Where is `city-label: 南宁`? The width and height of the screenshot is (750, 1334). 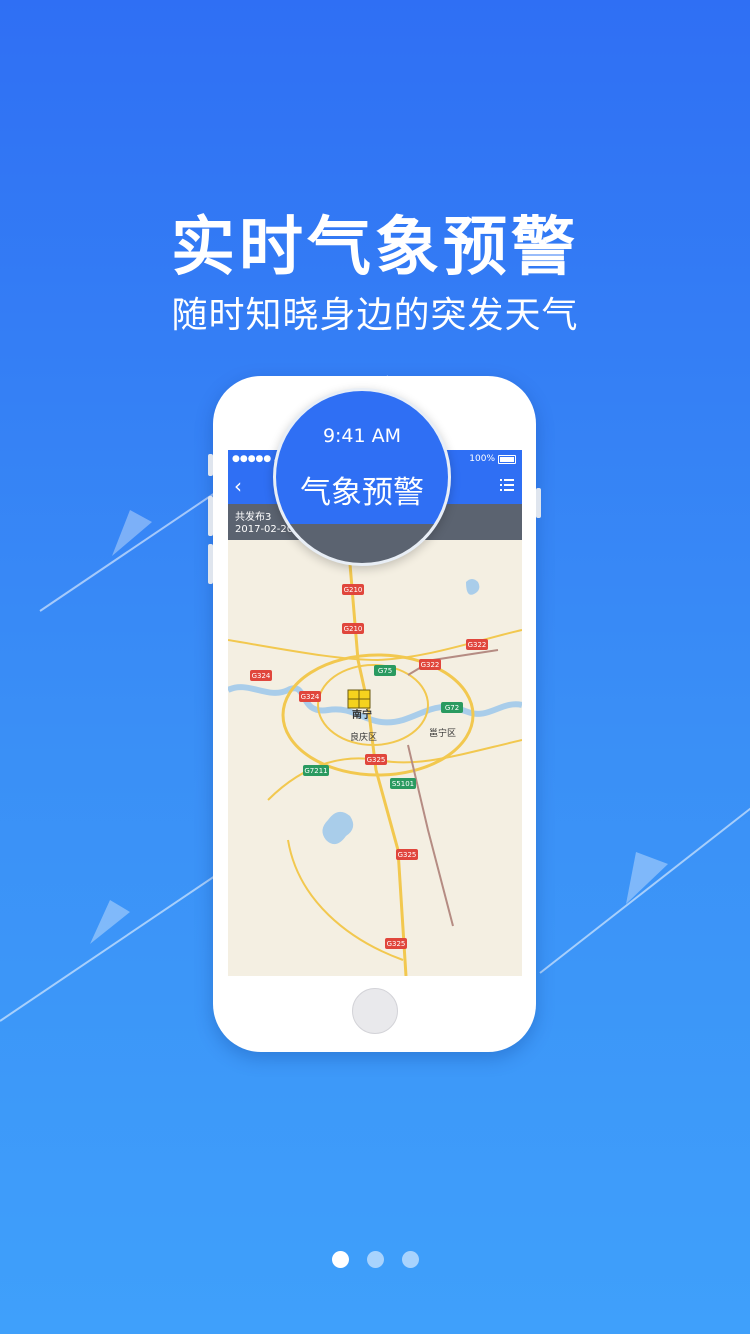
city-label: 南宁 is located at coordinates (362, 714).